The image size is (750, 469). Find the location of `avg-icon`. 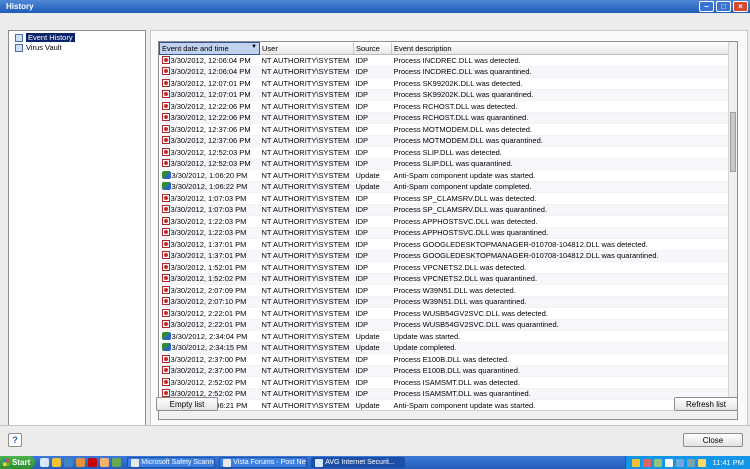

avg-icon is located at coordinates (319, 462).